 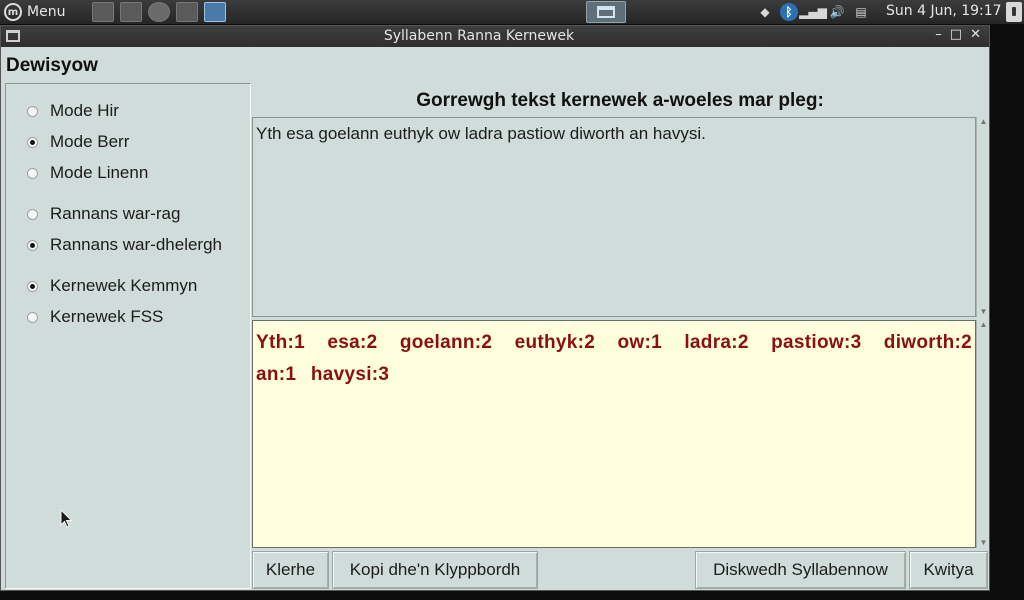 What do you see at coordinates (124, 285) in the screenshot?
I see `radio-label: Kernewek Kemmyn` at bounding box center [124, 285].